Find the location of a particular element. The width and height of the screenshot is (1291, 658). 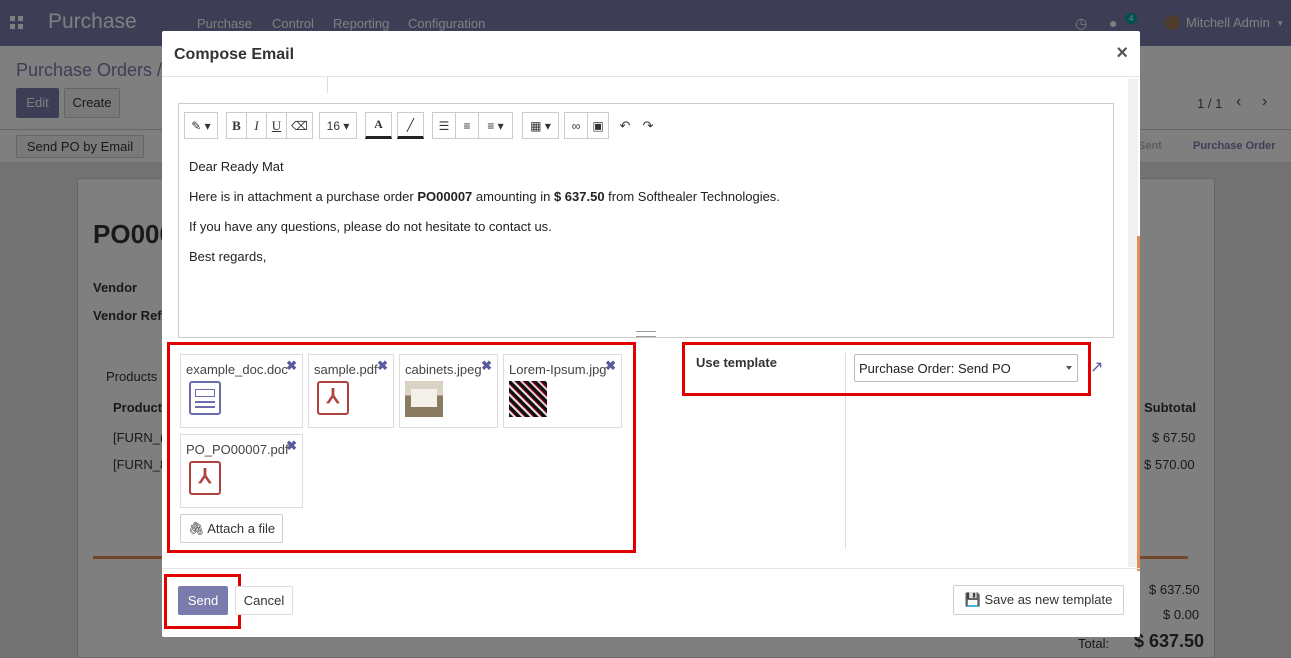

image-icon: ▣ is located at coordinates (598, 125).